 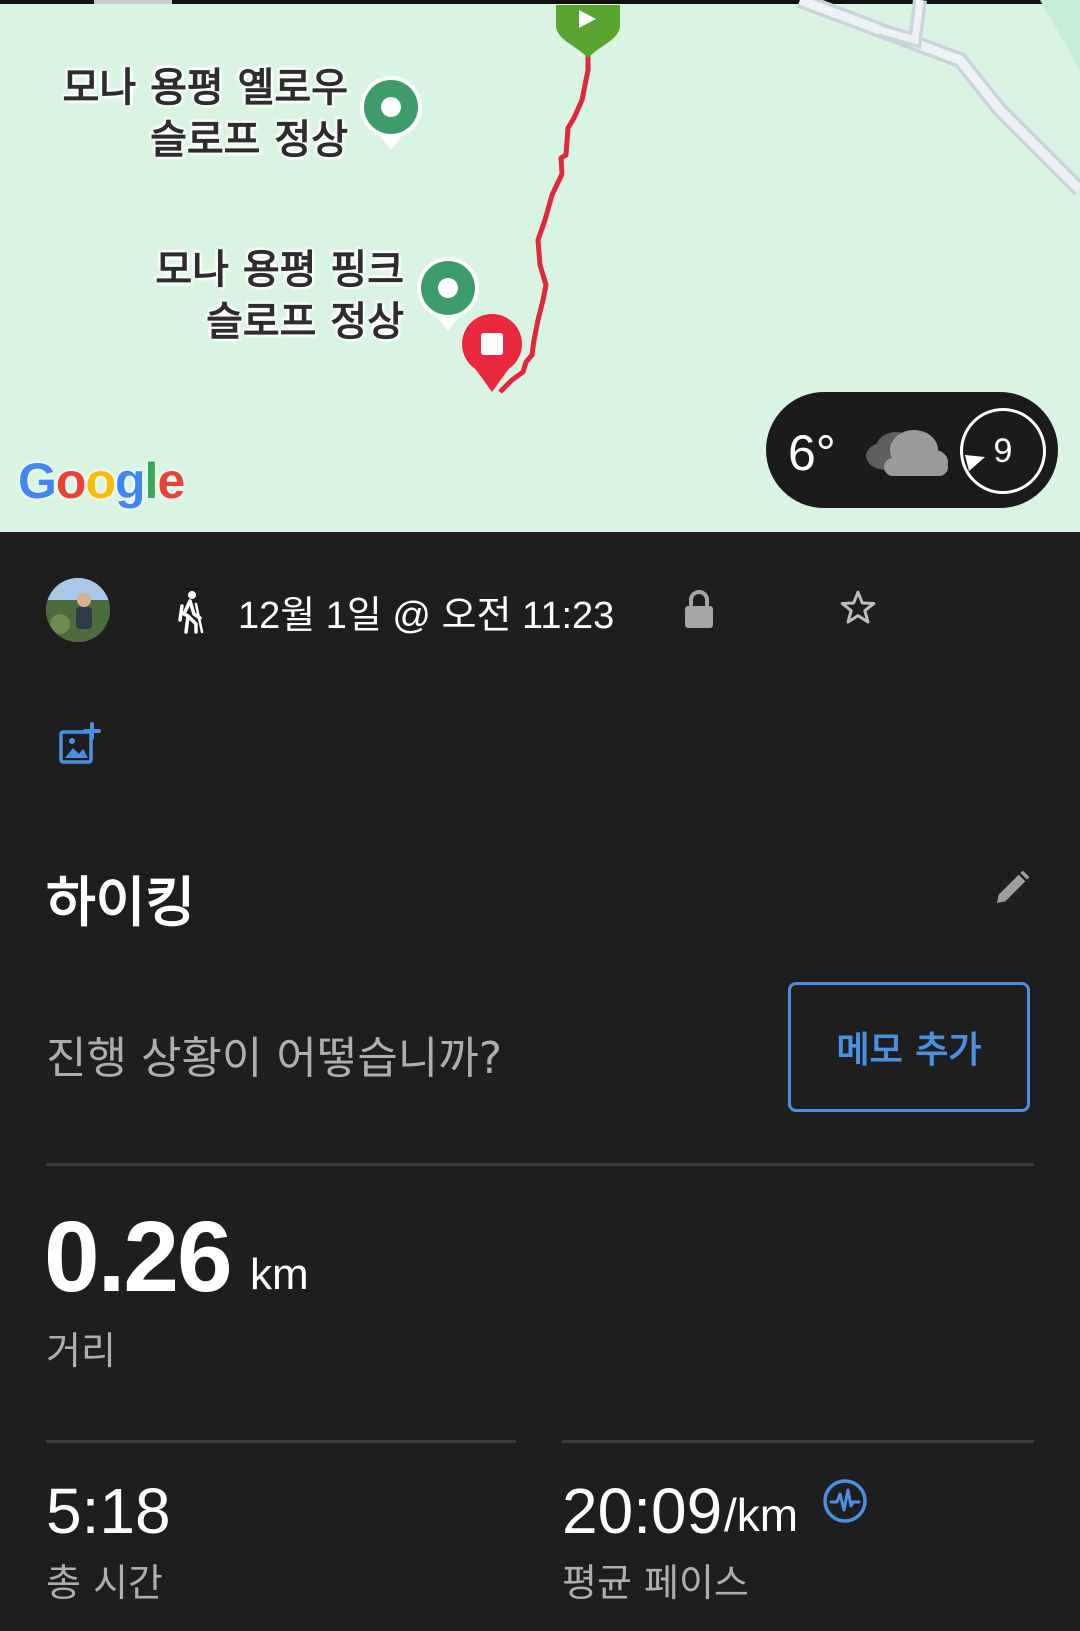 I want to click on avg-pace-value: 20:09, so click(x=642, y=1511).